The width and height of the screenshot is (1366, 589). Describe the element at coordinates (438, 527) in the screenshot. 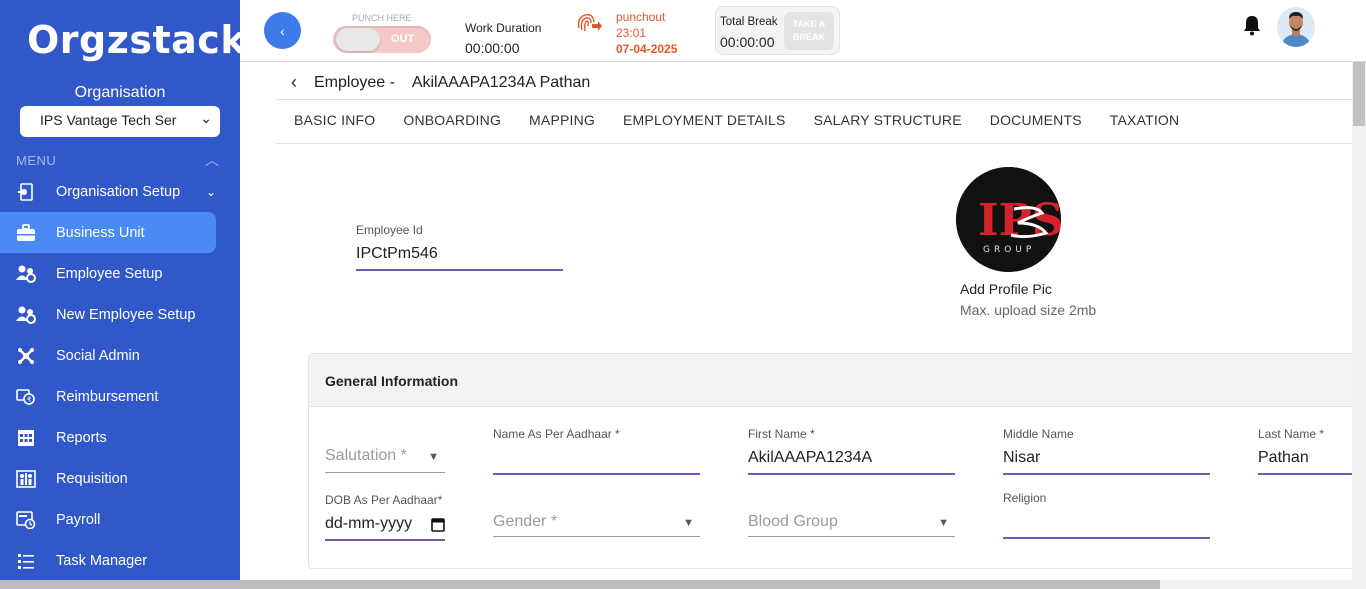

I see `calendar-icon` at that location.